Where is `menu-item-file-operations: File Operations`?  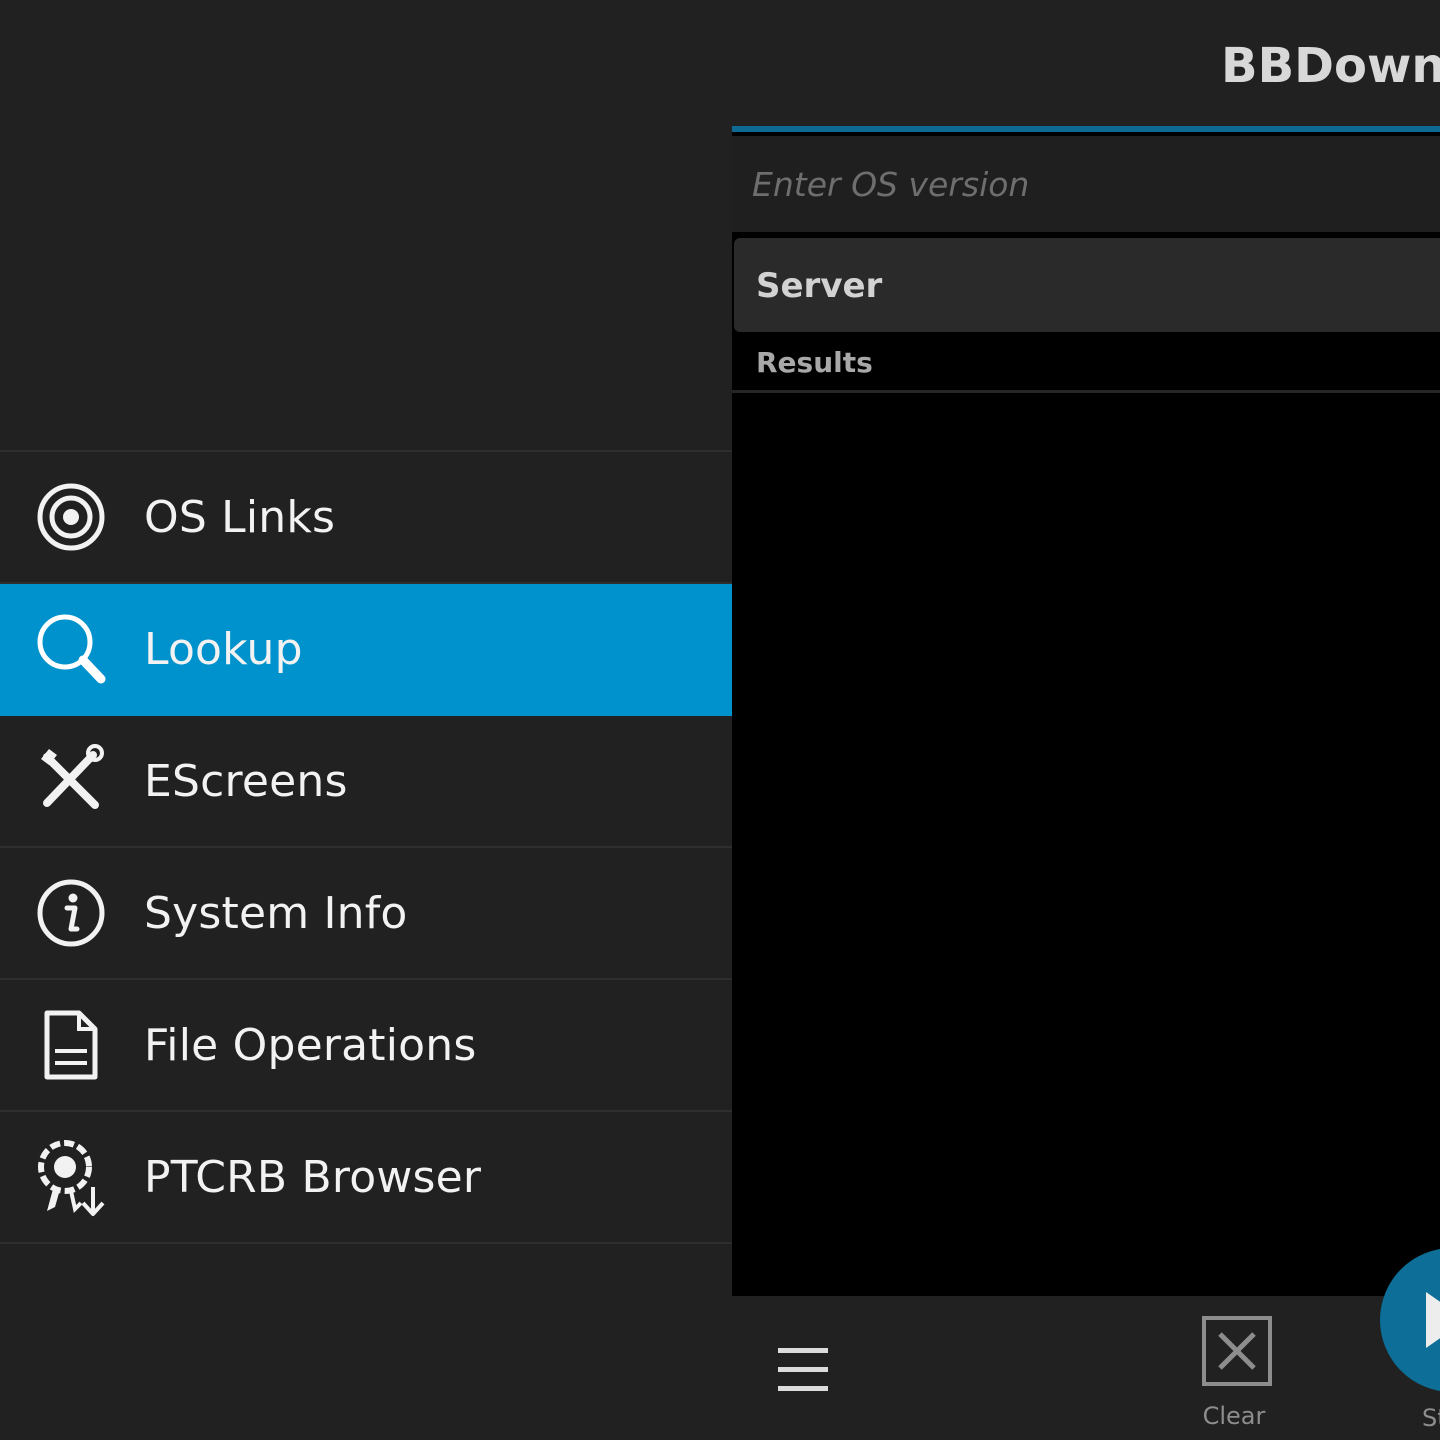
menu-item-file-operations: File Operations is located at coordinates (366, 1046).